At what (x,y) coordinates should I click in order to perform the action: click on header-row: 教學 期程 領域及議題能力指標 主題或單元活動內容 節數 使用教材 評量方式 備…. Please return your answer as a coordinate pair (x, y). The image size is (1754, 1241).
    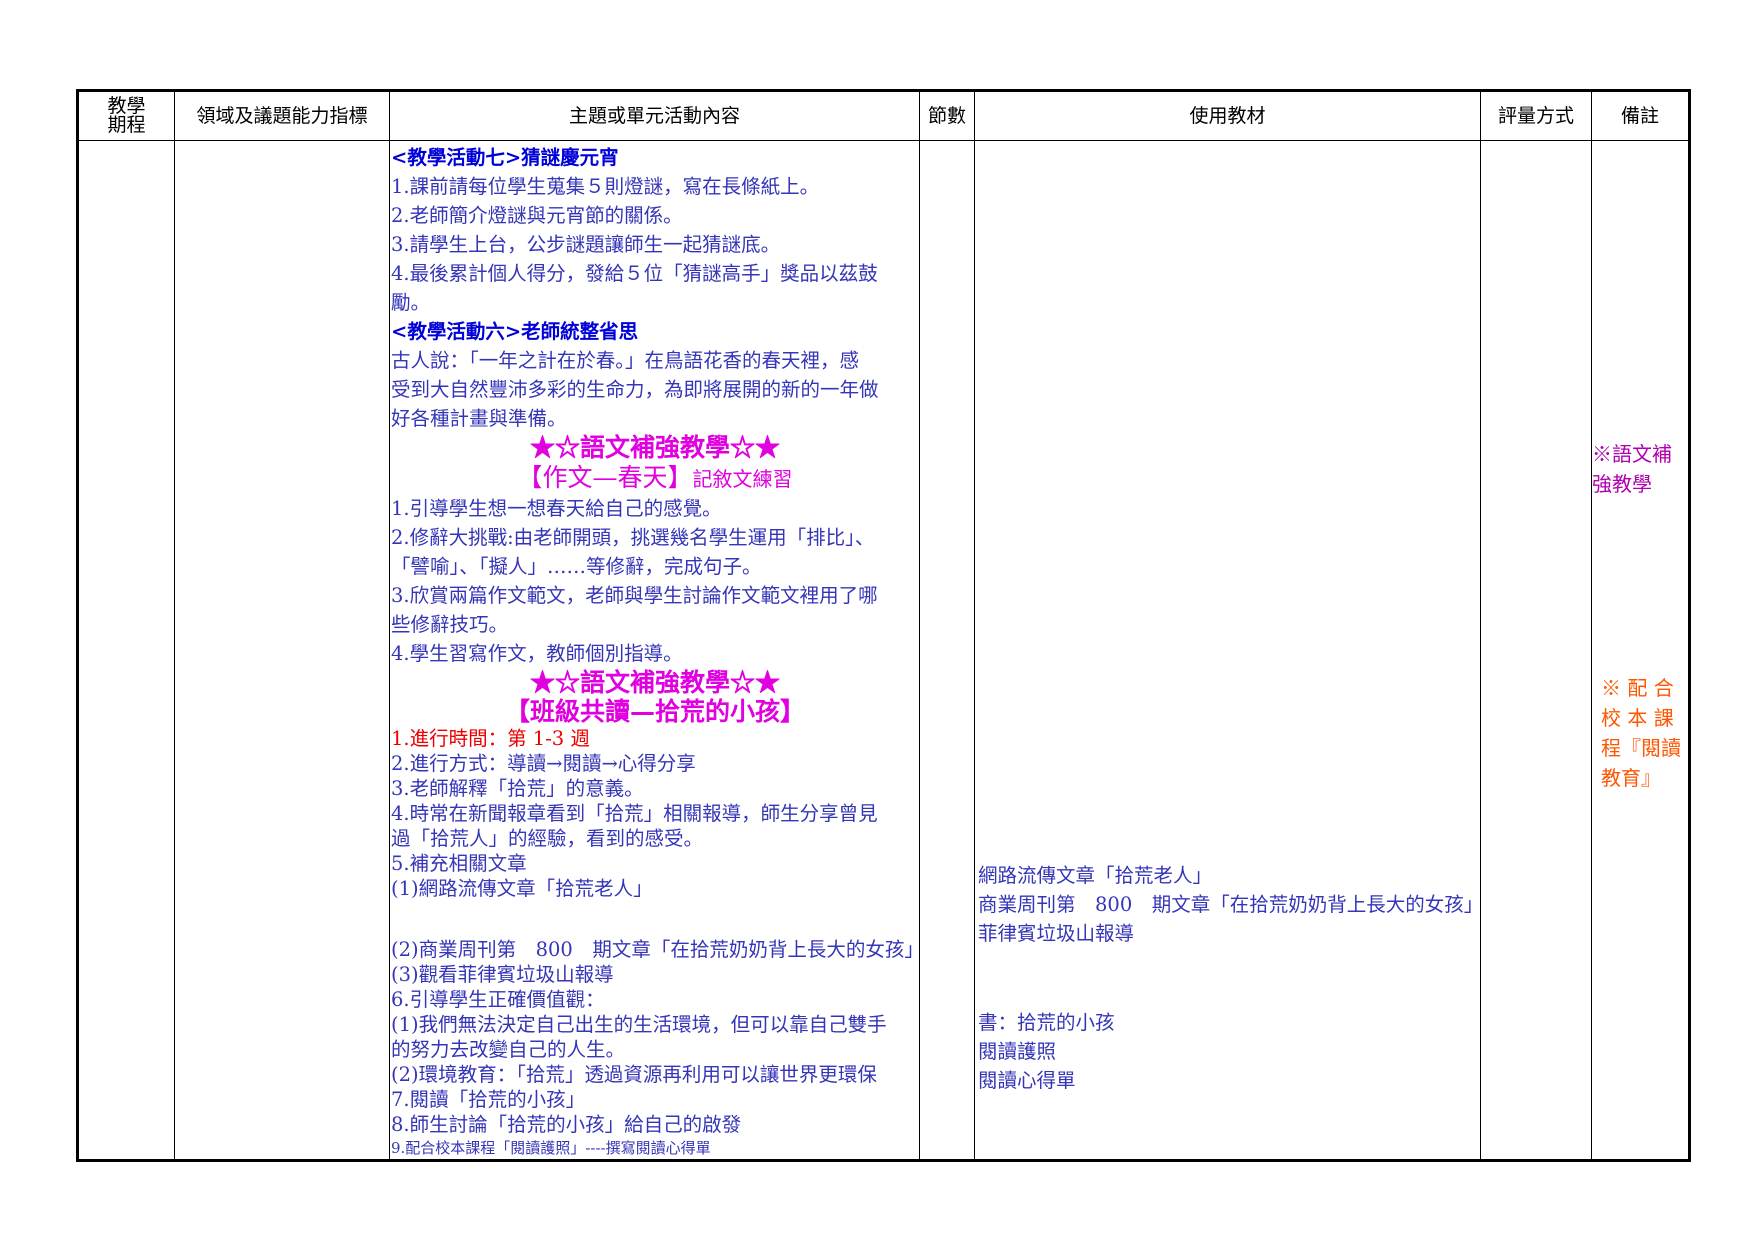
    Looking at the image, I should click on (883, 115).